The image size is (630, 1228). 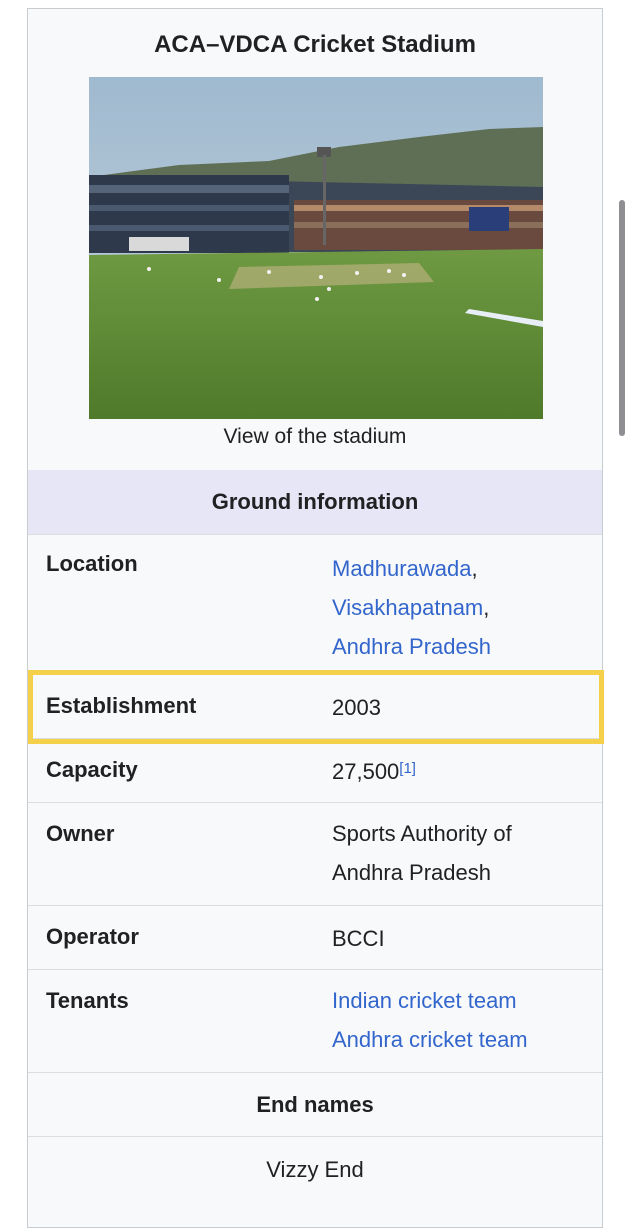 I want to click on establishment-label: Establishment, so click(x=121, y=705).